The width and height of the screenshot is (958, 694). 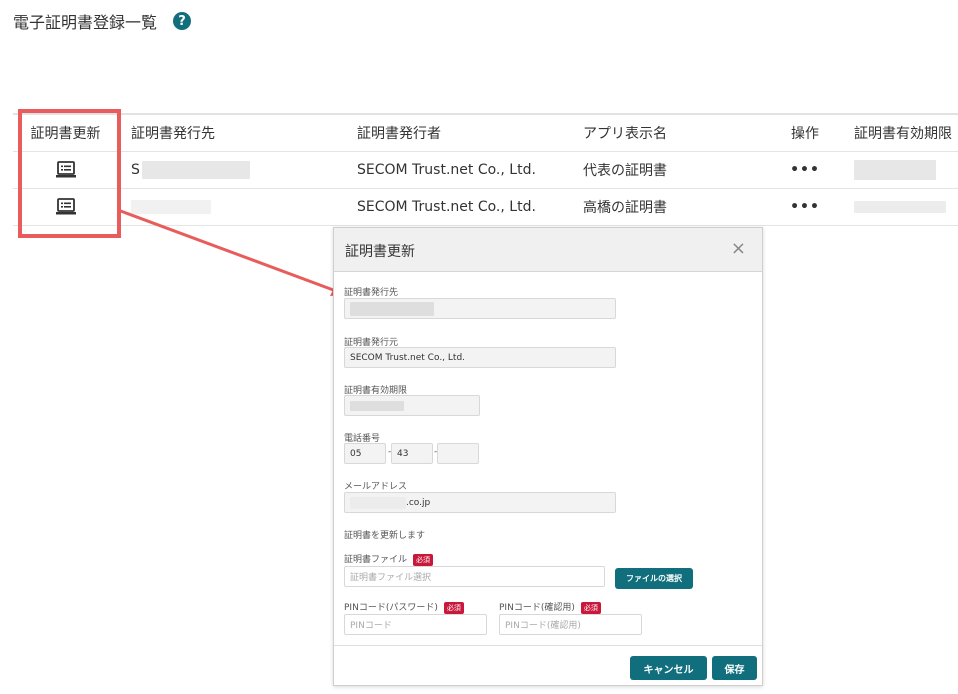 I want to click on email-label: メールアドレス, so click(x=376, y=487).